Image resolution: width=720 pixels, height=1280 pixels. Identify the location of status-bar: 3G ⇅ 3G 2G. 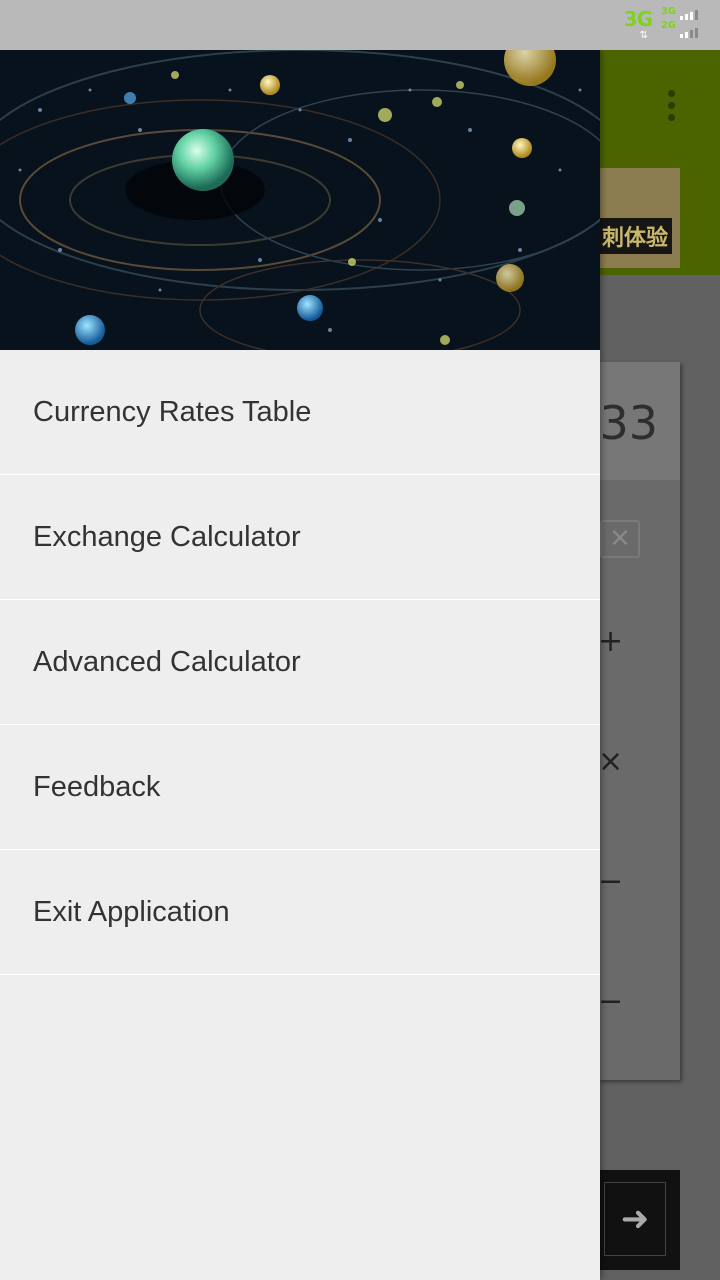
(360, 25).